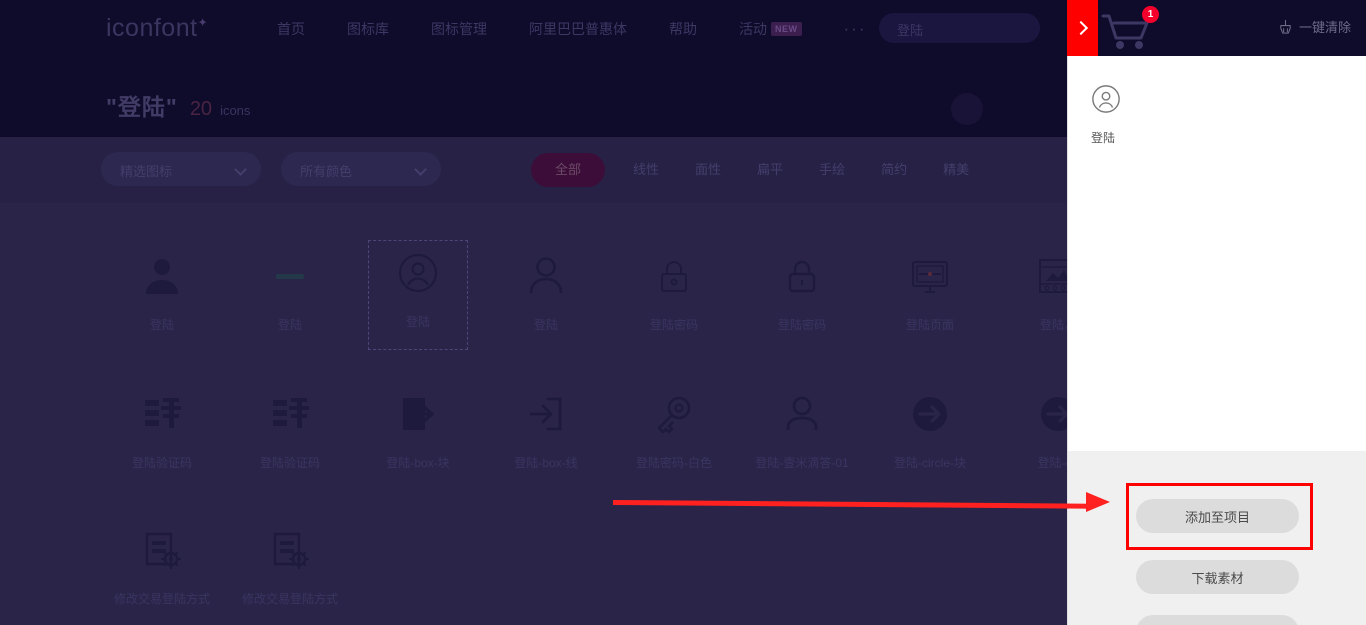 The height and width of the screenshot is (625, 1366). I want to click on nav-item-2: 图标管理, so click(459, 29).